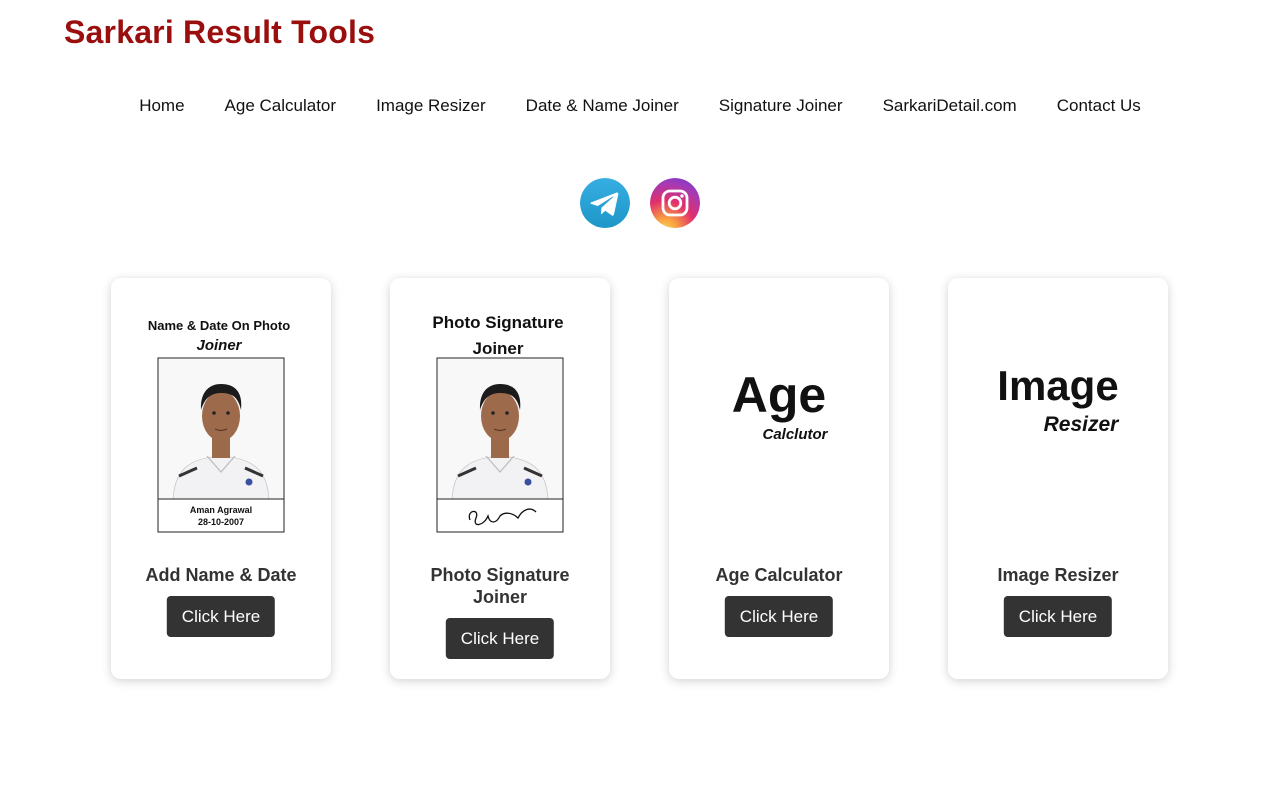 This screenshot has height=800, width=1280. I want to click on nav-age-calculator: Age Calculator, so click(281, 106).